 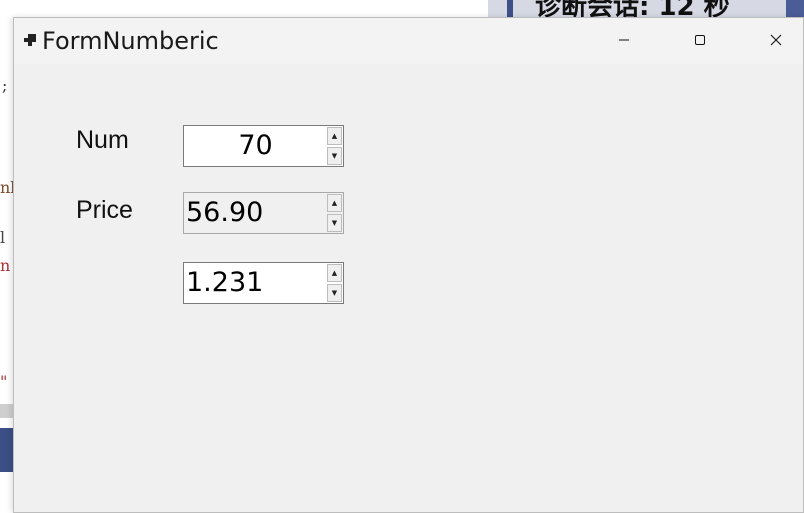 I want to click on background-accent, so click(x=510, y=8).